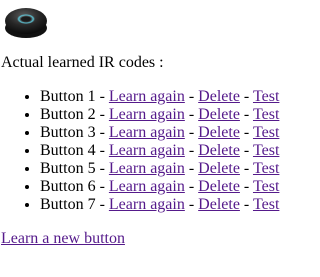  What do you see at coordinates (68, 150) in the screenshot?
I see `button-label: Button 4` at bounding box center [68, 150].